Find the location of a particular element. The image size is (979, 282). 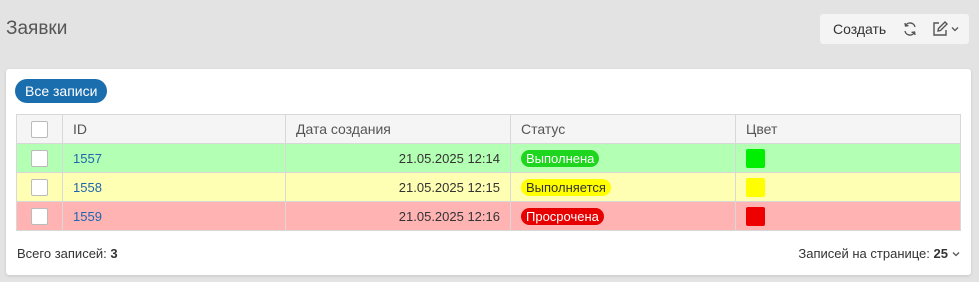

select-all-cell is located at coordinates (39, 129).